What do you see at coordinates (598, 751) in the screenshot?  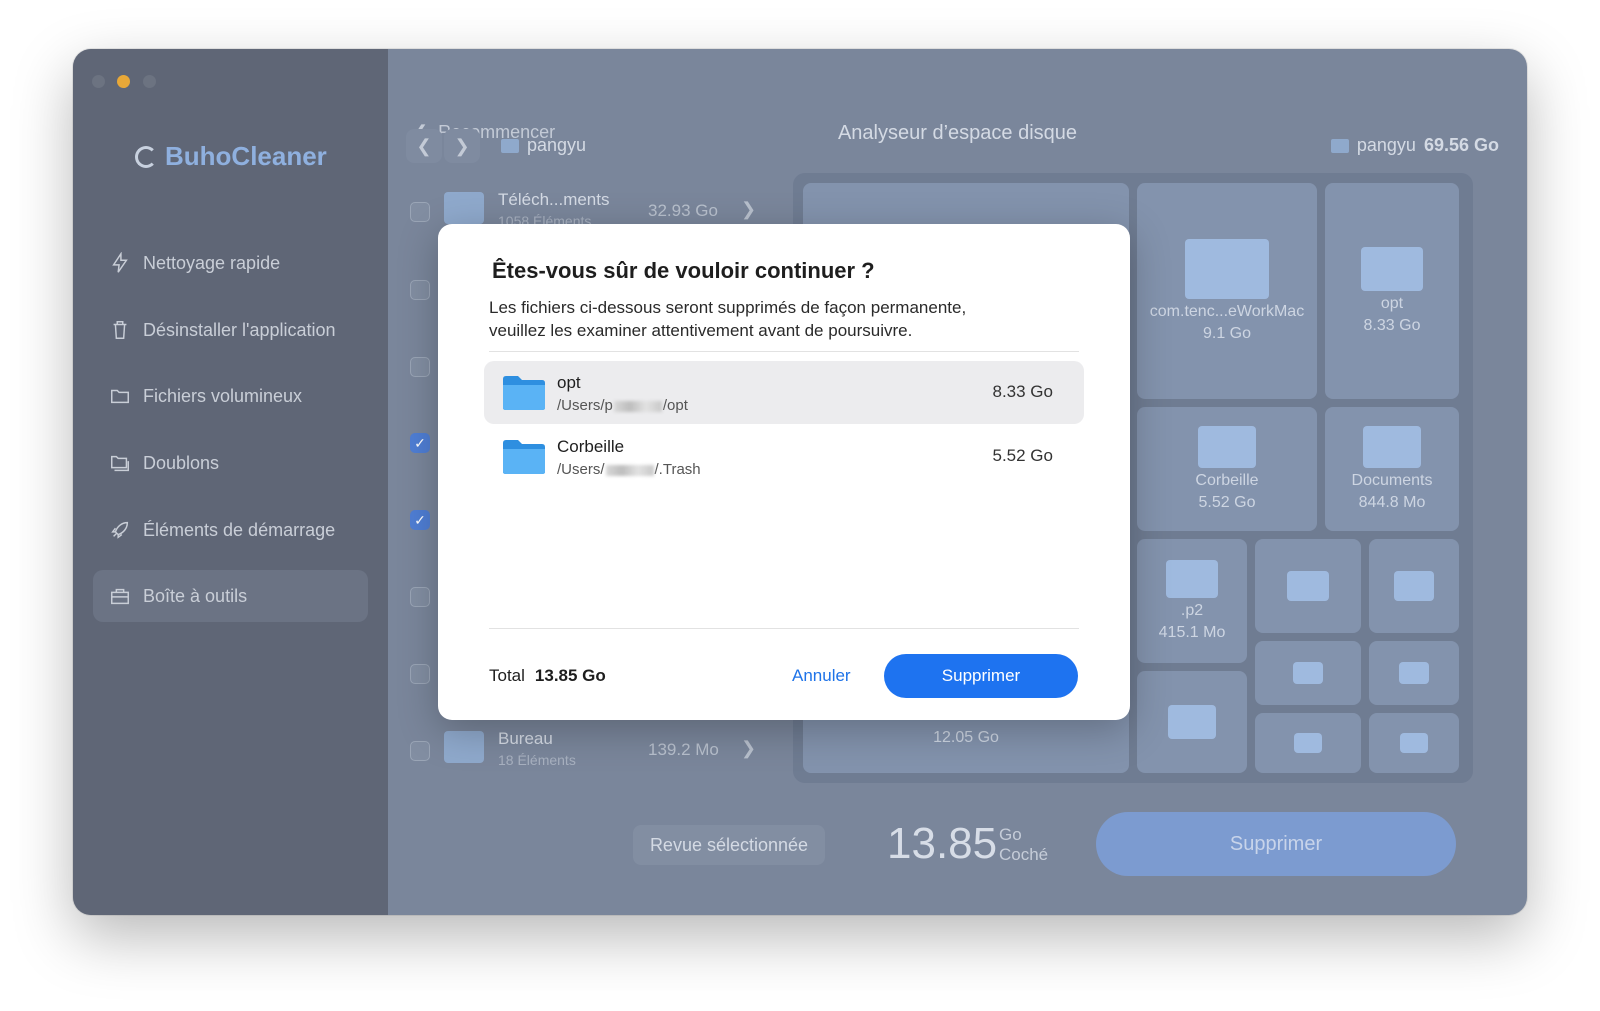 I see `list-item: Bureau 18 Éléments 139.2 Mo ❯` at bounding box center [598, 751].